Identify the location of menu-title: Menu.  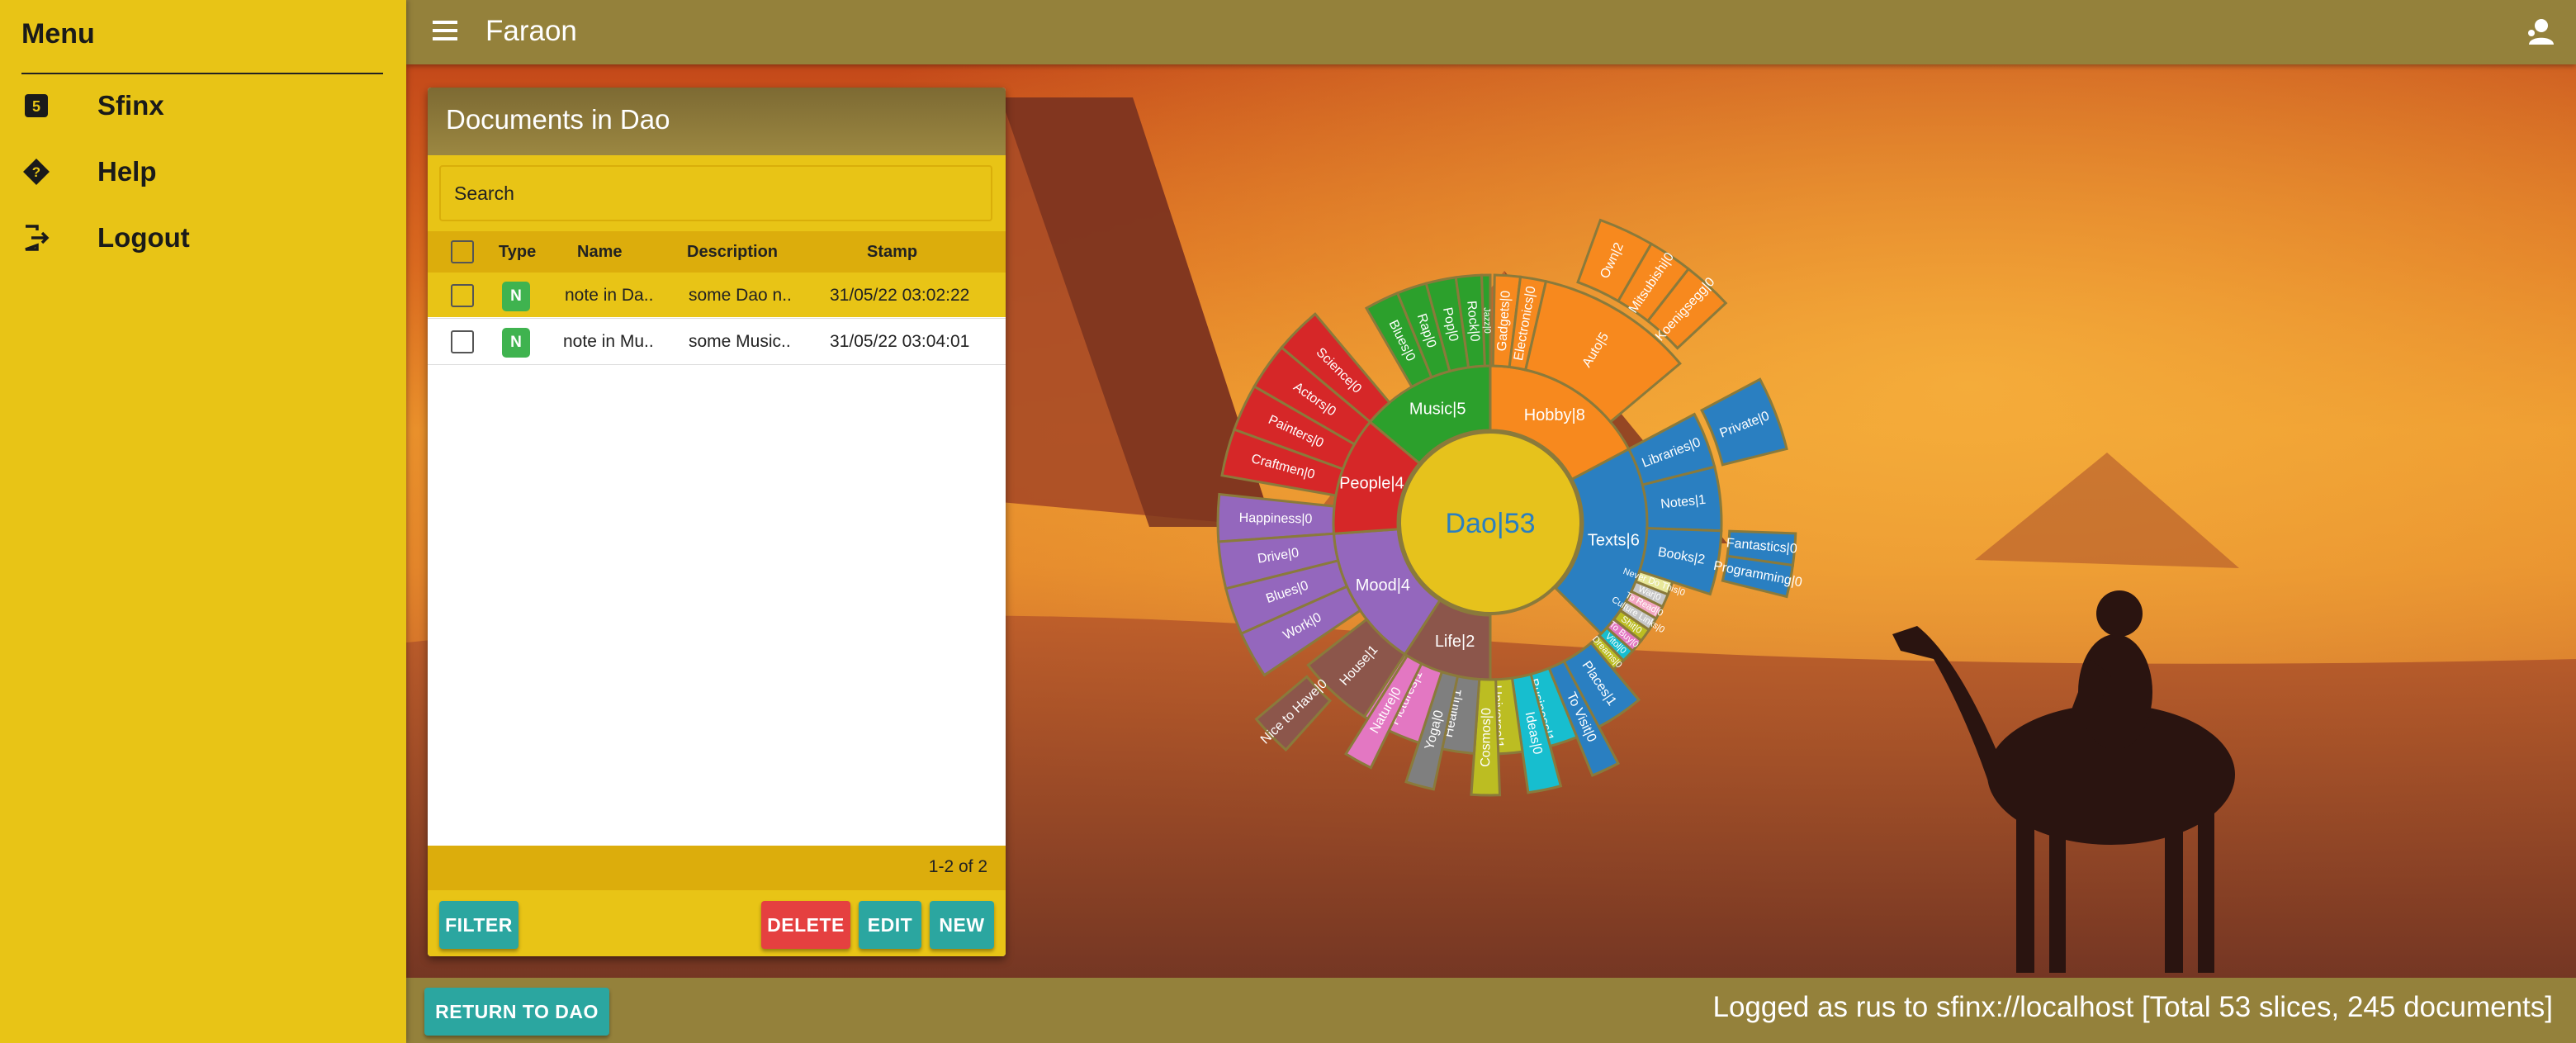
(58, 34).